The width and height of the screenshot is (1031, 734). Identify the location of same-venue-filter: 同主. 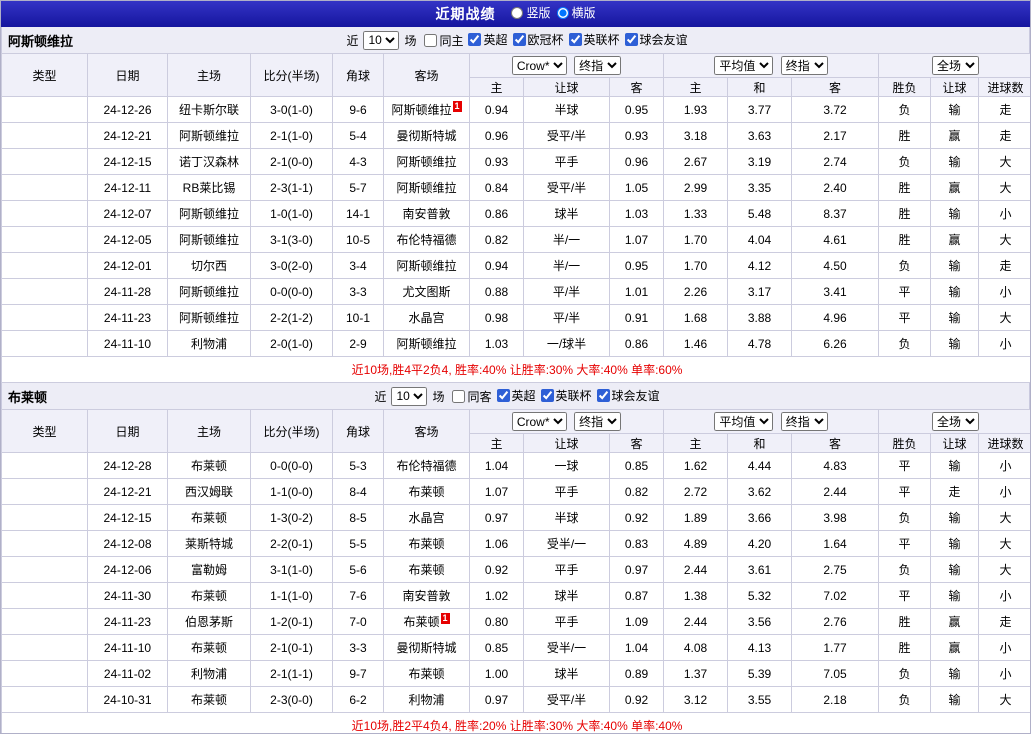
(443, 40).